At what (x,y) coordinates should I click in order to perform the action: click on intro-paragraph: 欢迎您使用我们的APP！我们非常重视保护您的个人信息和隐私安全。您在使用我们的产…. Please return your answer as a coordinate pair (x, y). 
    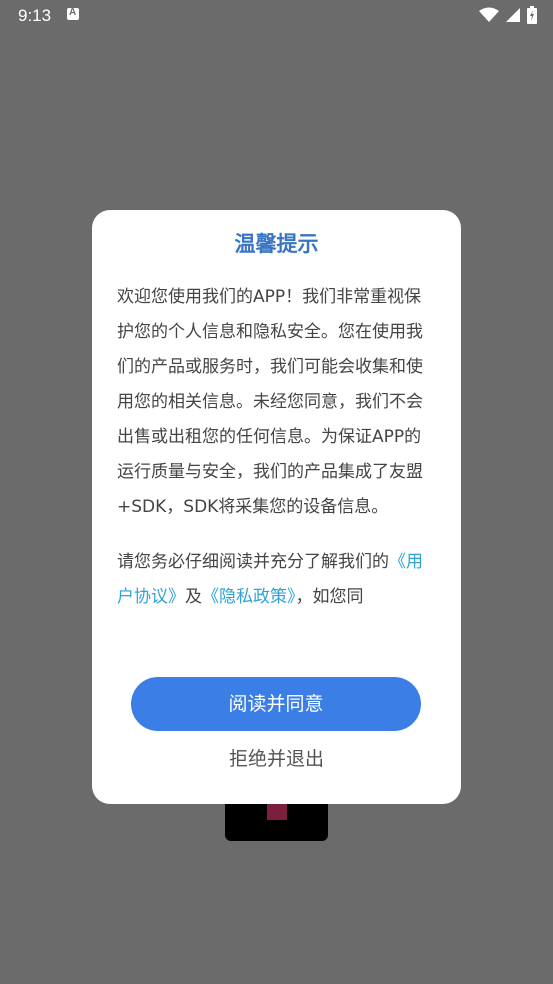
    Looking at the image, I should click on (270, 402).